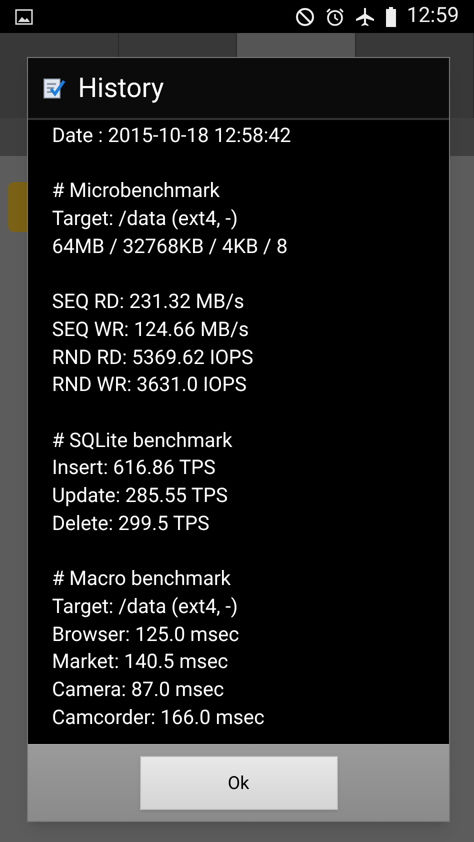 The image size is (474, 842). What do you see at coordinates (136, 190) in the screenshot?
I see `result-line: # Microbenchmark` at bounding box center [136, 190].